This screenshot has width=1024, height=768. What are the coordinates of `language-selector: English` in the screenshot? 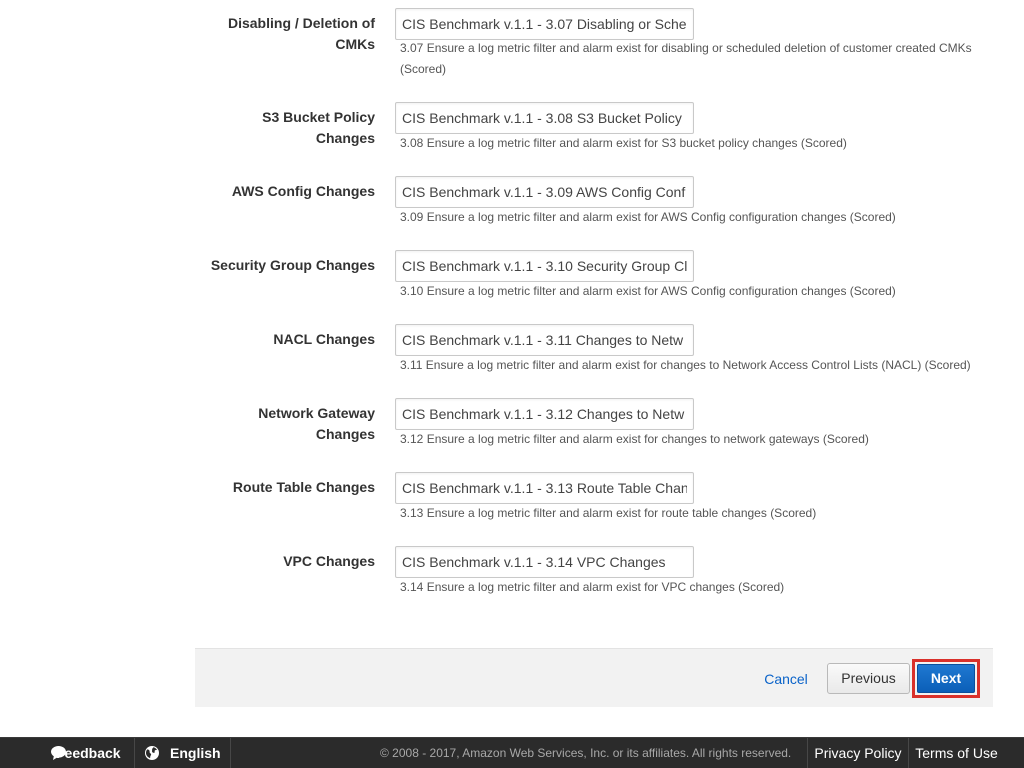 It's located at (182, 753).